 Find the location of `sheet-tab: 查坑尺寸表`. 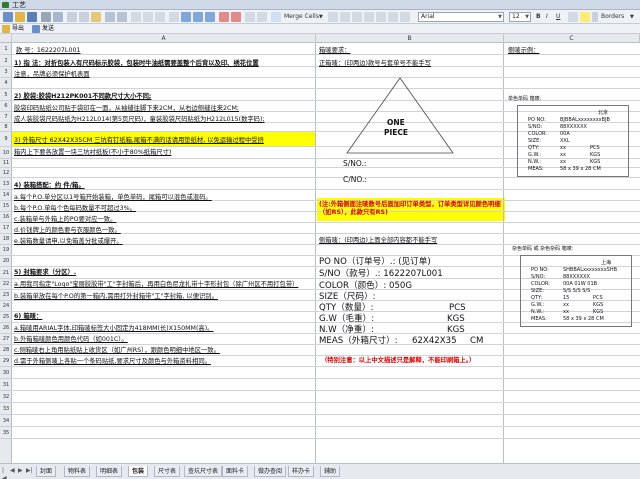

sheet-tab: 查坑尺寸表 is located at coordinates (203, 471).